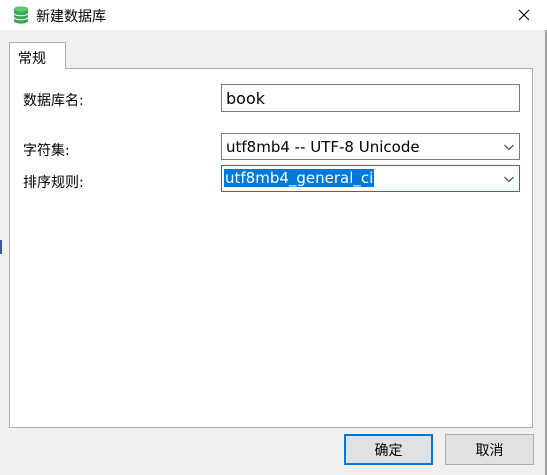 The width and height of the screenshot is (547, 475). I want to click on cancel-button: 取消, so click(489, 449).